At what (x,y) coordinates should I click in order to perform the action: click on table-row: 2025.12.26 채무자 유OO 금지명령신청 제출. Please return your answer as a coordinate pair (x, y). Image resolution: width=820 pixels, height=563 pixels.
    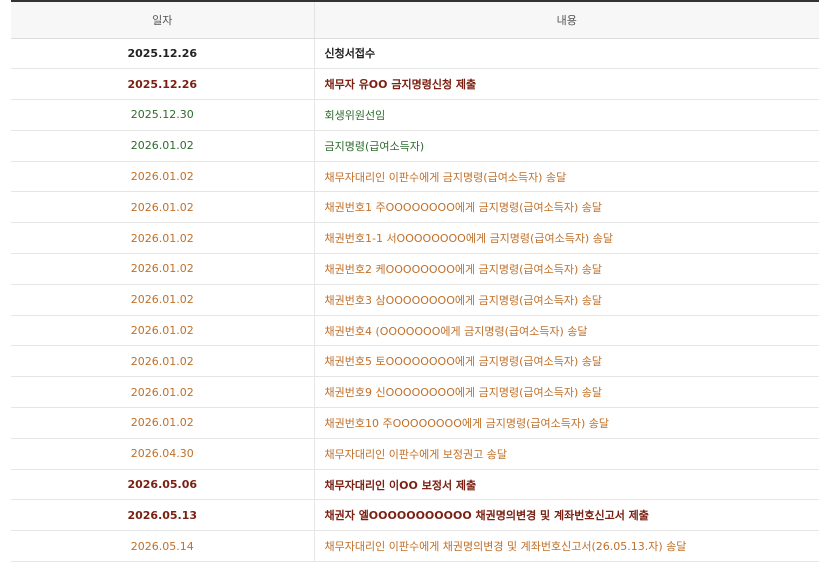
    Looking at the image, I should click on (415, 84).